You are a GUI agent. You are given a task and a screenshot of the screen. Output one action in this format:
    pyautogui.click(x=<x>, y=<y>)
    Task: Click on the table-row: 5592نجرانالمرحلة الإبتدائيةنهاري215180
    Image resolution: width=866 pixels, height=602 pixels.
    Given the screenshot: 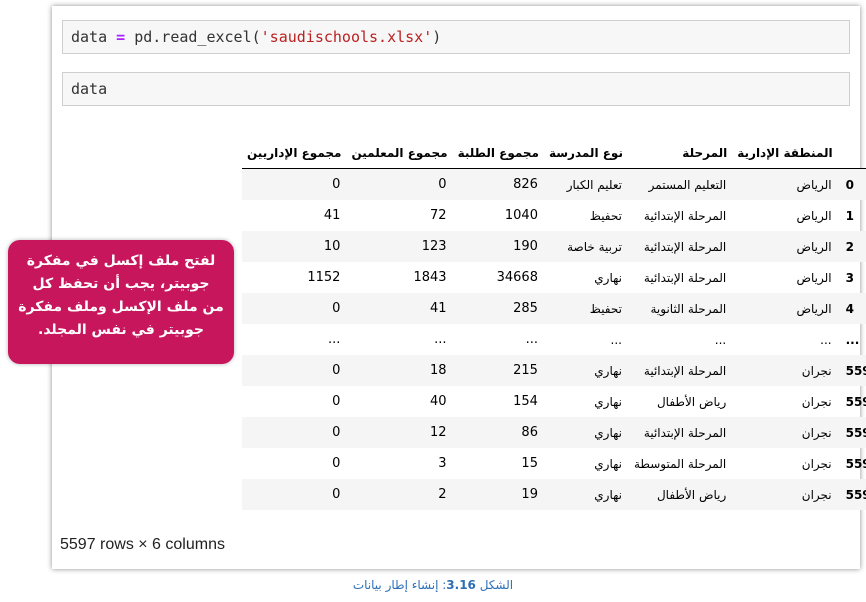 What is the action you would take?
    pyautogui.click(x=554, y=370)
    